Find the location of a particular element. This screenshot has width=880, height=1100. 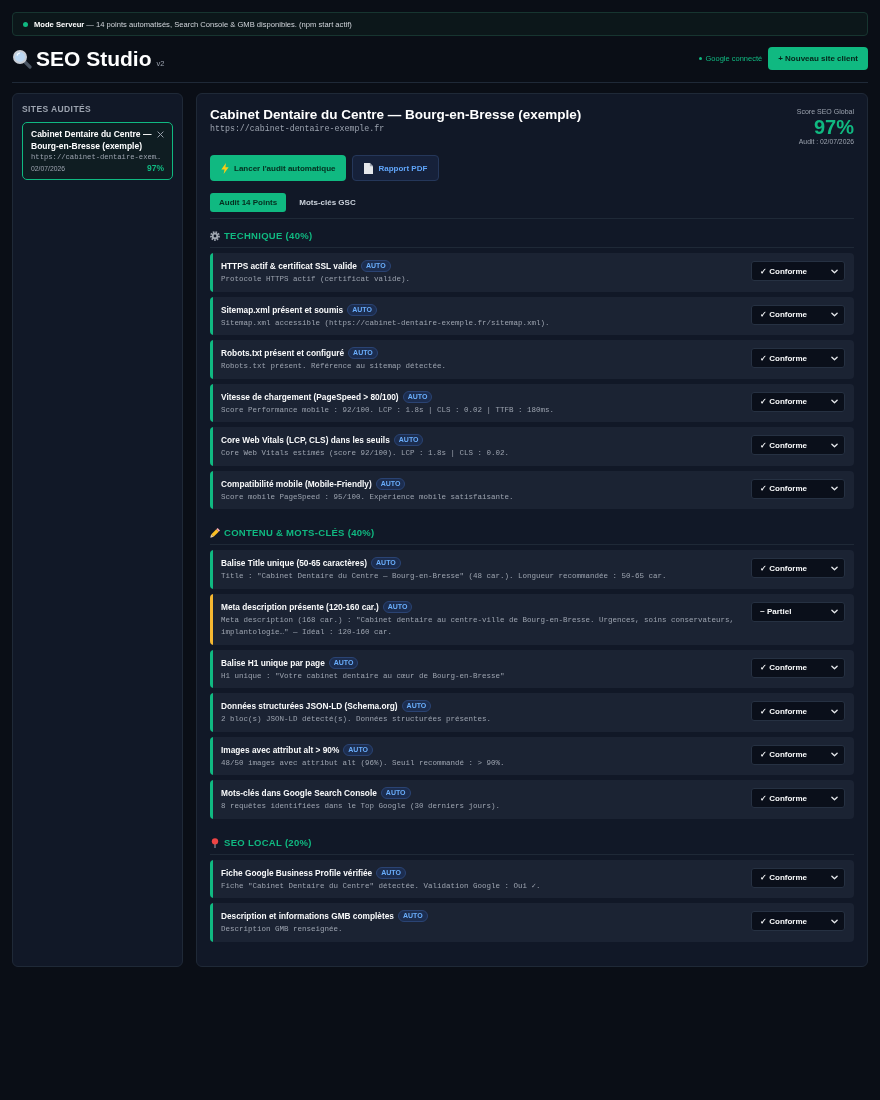

tab: Audit 14 Points is located at coordinates (248, 202).